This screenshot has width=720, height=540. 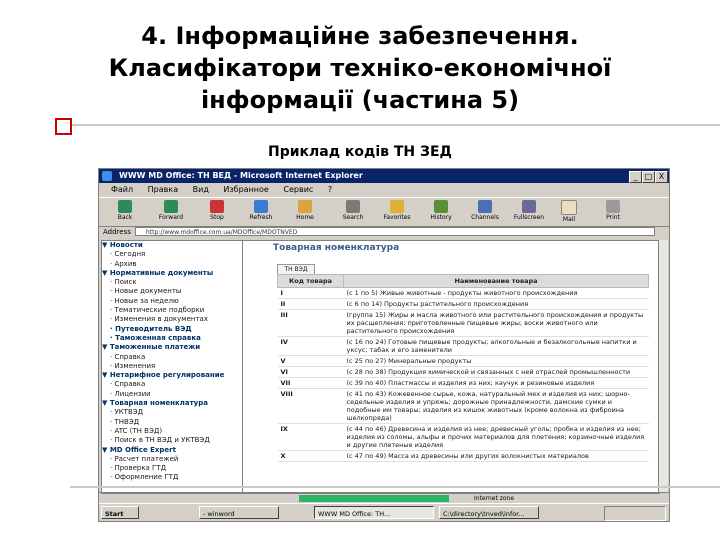 I want to click on menu-file: Файл, so click(x=122, y=189).